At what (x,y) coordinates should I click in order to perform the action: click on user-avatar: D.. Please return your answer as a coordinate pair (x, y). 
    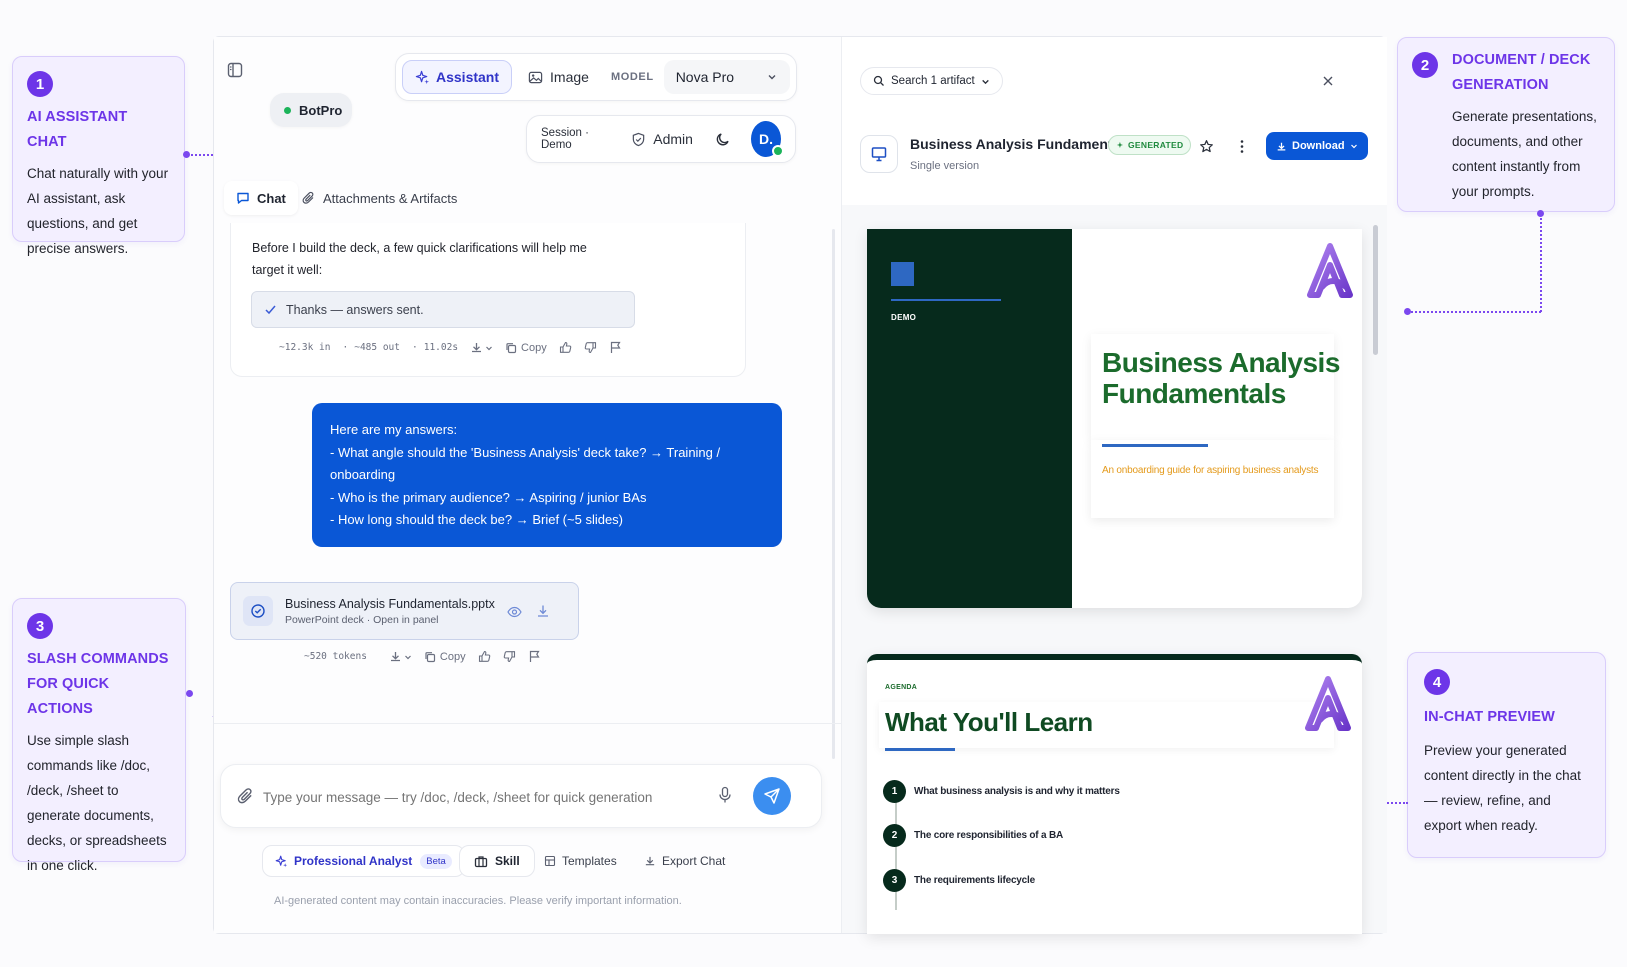
    Looking at the image, I should click on (767, 139).